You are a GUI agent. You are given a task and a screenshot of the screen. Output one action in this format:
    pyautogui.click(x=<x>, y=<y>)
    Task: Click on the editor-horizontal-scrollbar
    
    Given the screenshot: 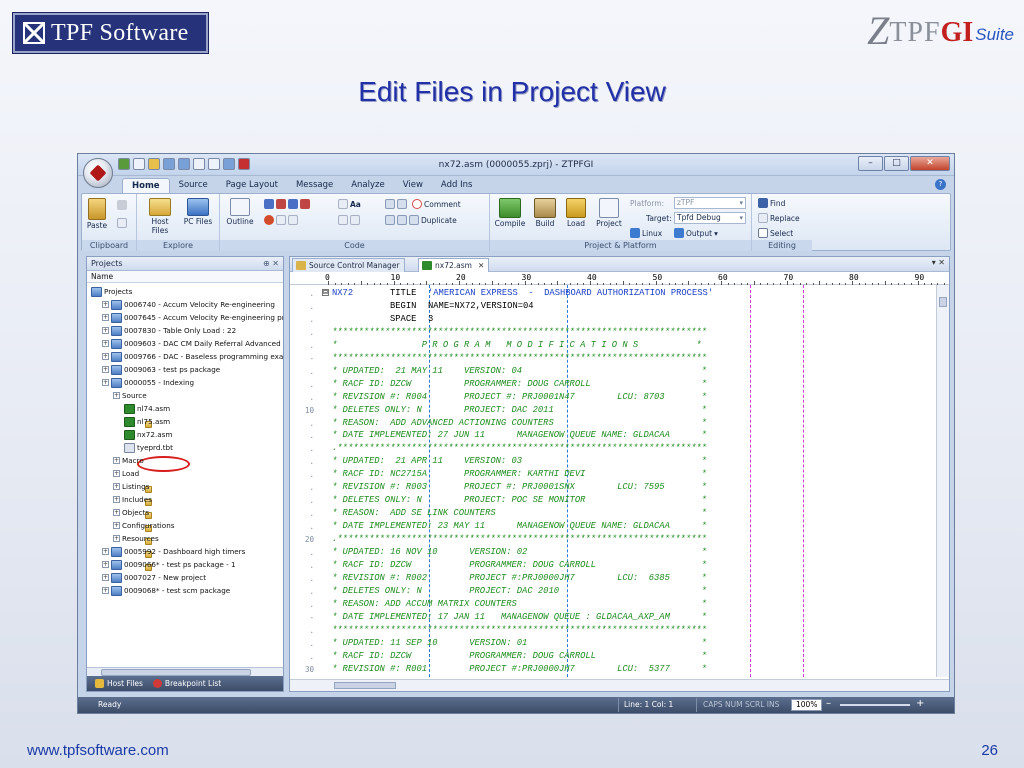 What is the action you would take?
    pyautogui.click(x=619, y=685)
    